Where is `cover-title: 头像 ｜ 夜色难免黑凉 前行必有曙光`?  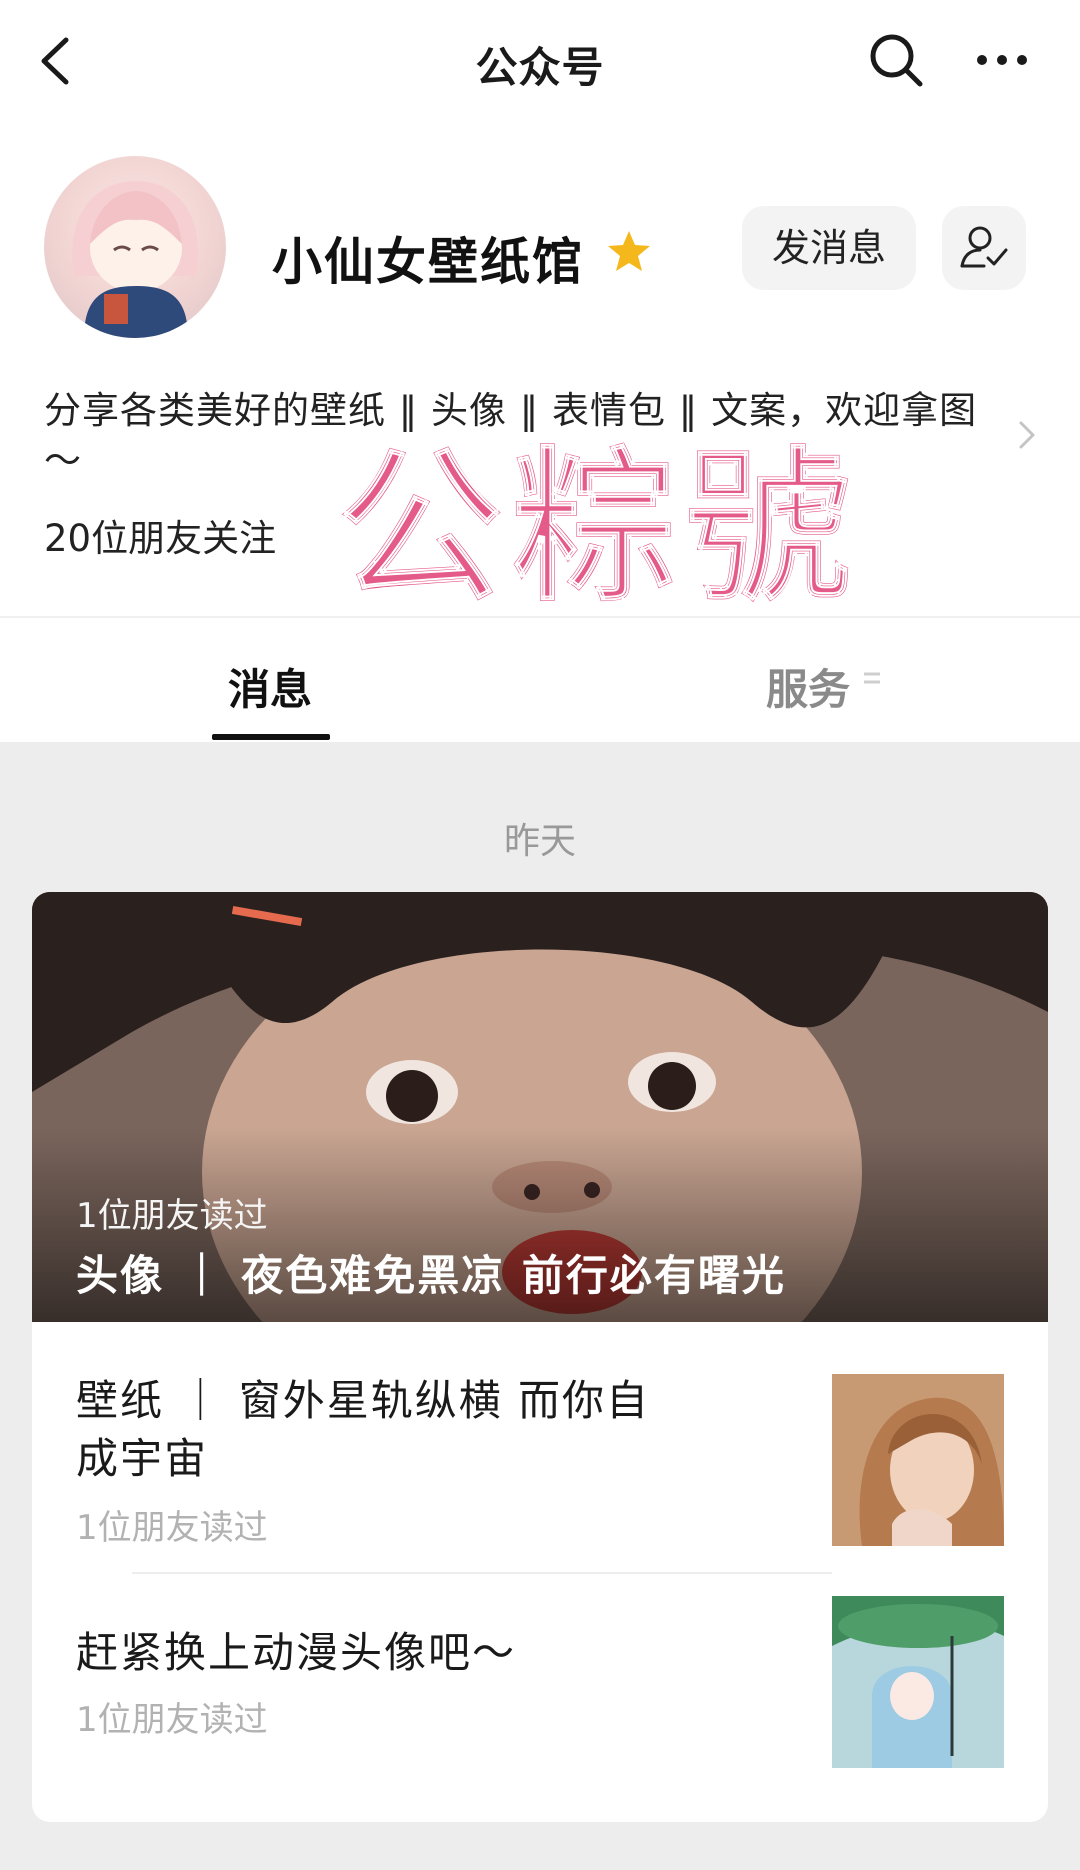 cover-title: 头像 ｜ 夜色难免黑凉 前行必有曙光 is located at coordinates (431, 1275).